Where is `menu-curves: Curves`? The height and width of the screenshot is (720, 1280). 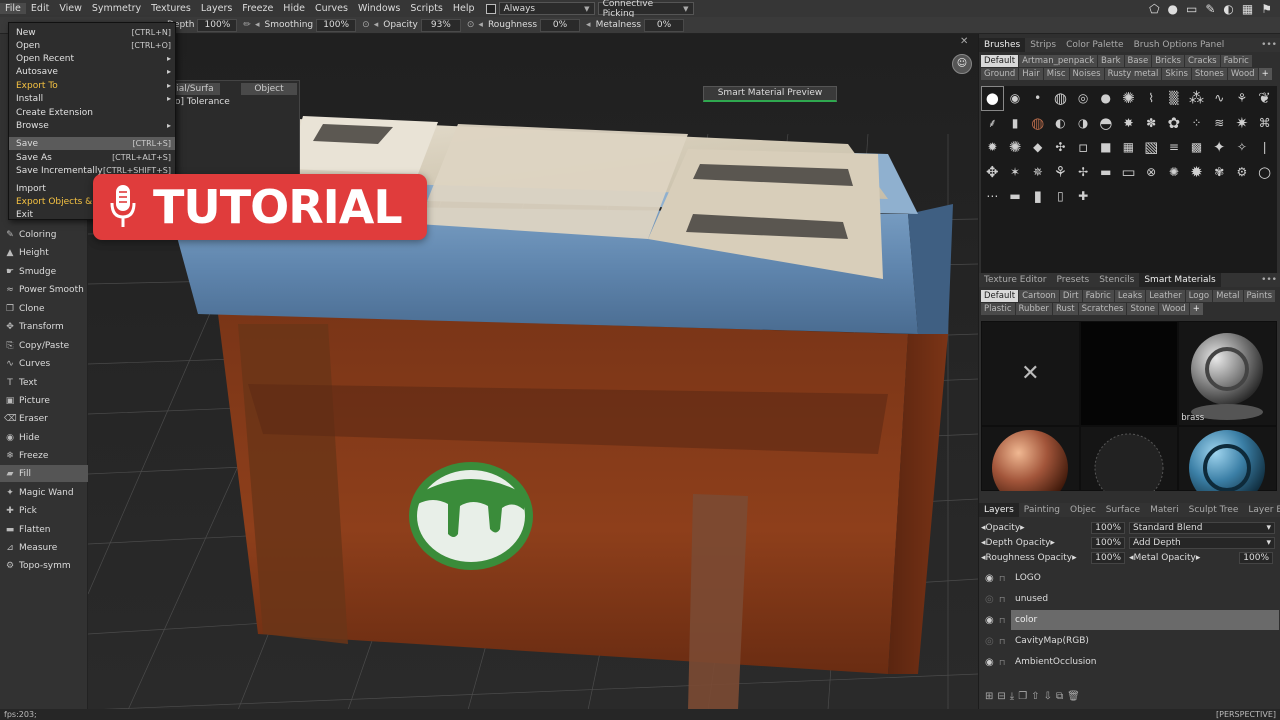 menu-curves: Curves is located at coordinates (331, 8).